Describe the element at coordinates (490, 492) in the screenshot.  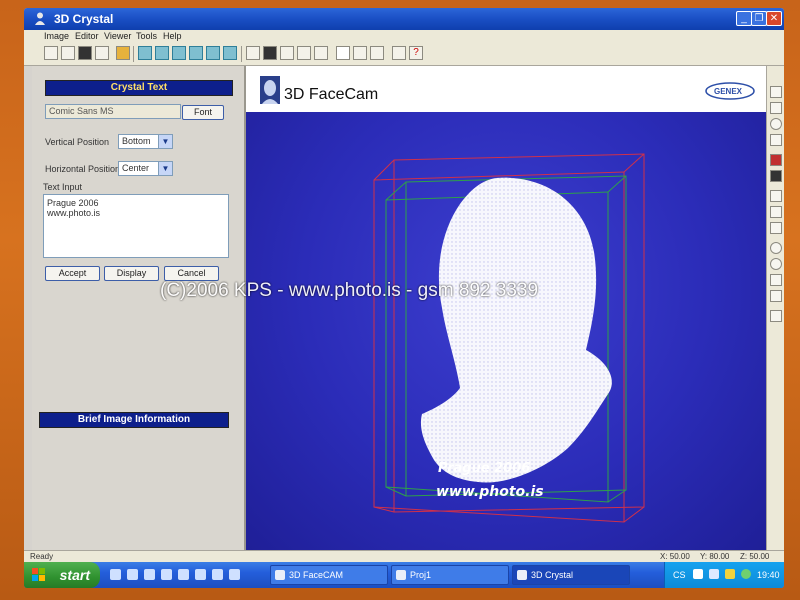
I see `crystal-text-line-2: www.photo.is` at that location.